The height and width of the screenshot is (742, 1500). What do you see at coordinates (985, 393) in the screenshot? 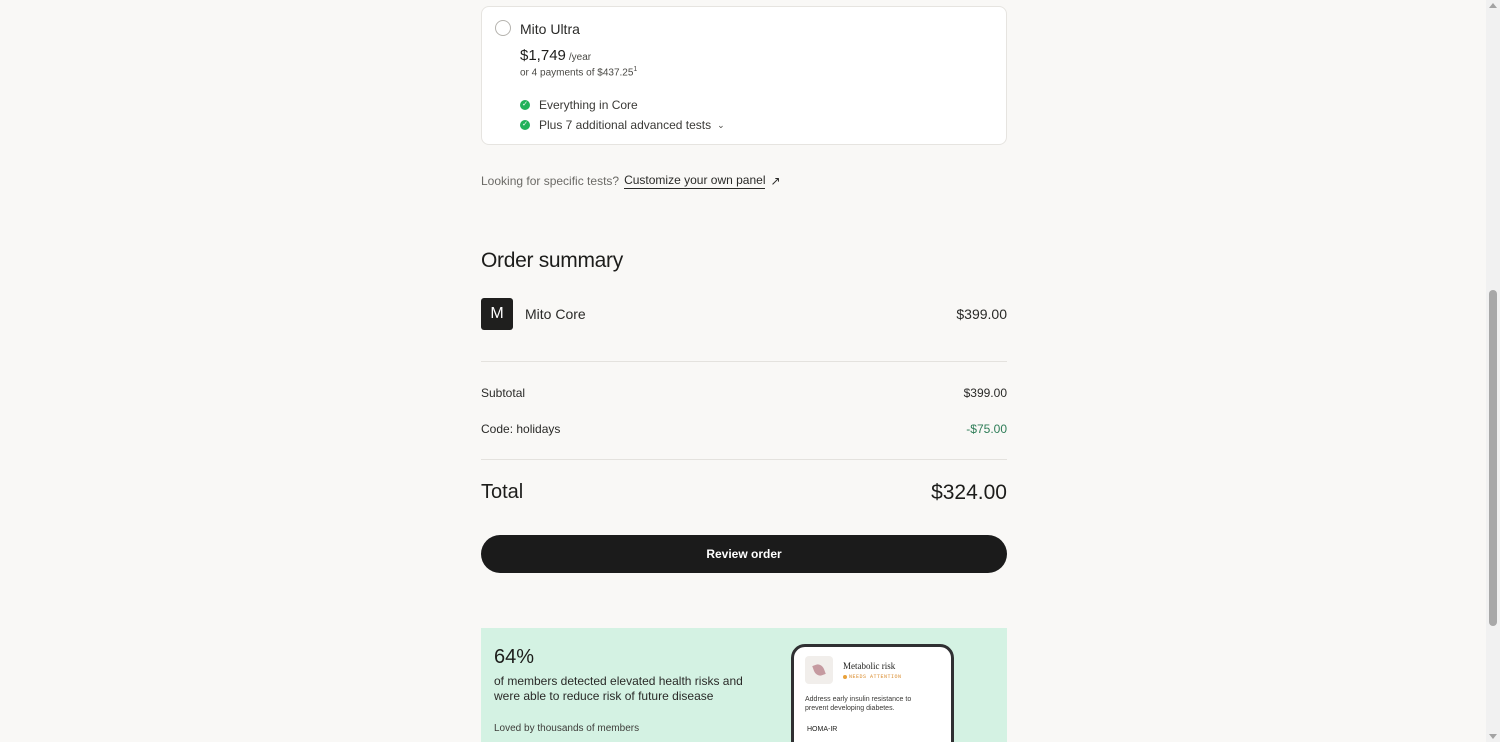
I see `subtotal-value: $399.00` at bounding box center [985, 393].